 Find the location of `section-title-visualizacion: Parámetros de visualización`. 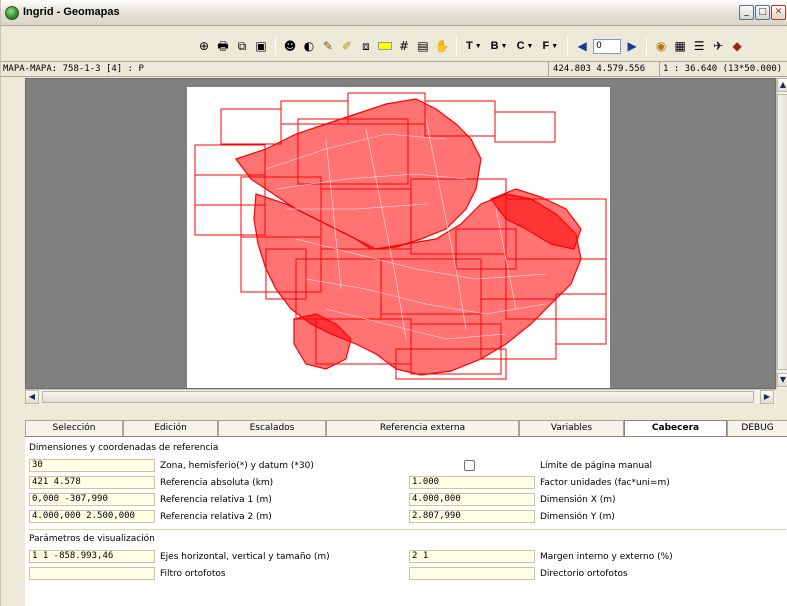

section-title-visualizacion: Parámetros de visualización is located at coordinates (92, 539).